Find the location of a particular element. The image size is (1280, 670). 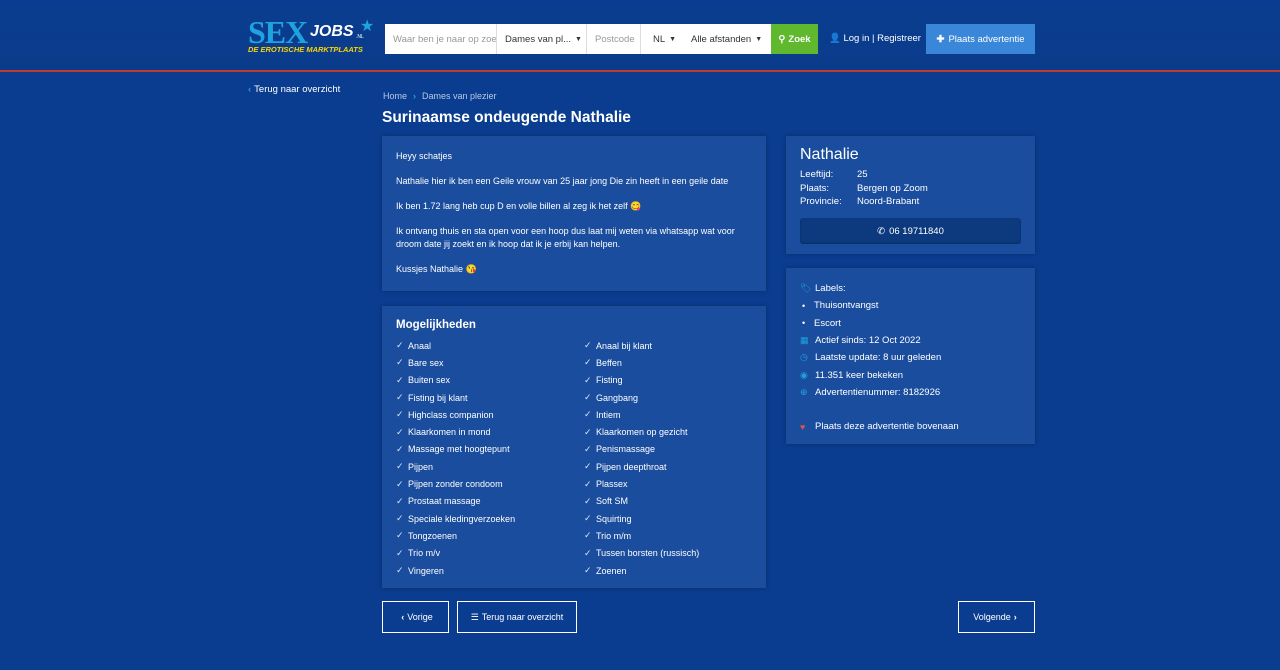

eye-icon: ◉ is located at coordinates (804, 374).